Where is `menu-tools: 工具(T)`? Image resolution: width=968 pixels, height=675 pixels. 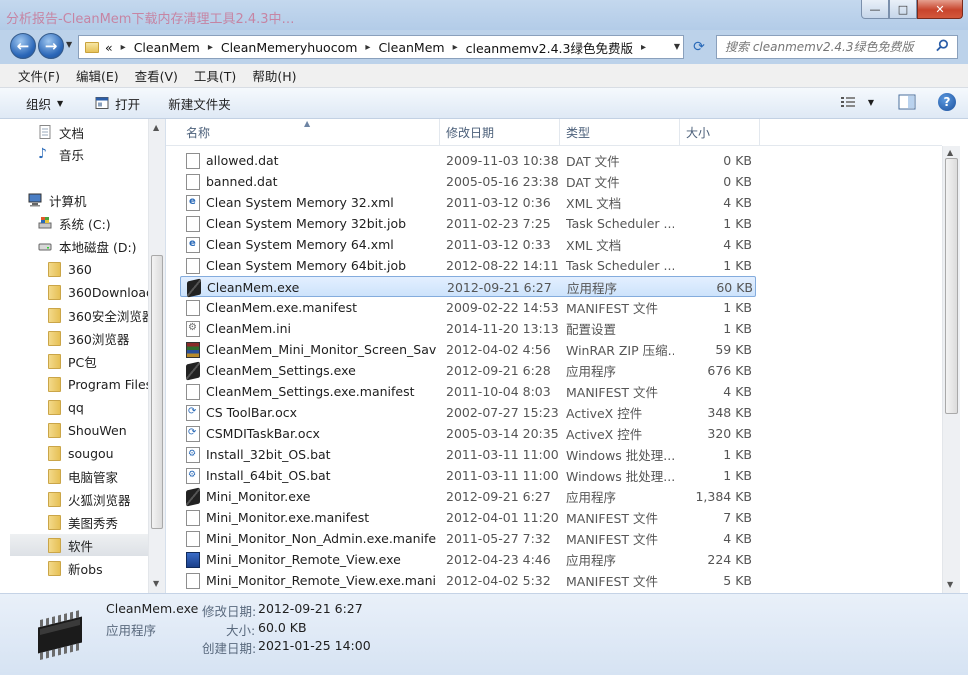 menu-tools: 工具(T) is located at coordinates (215, 75).